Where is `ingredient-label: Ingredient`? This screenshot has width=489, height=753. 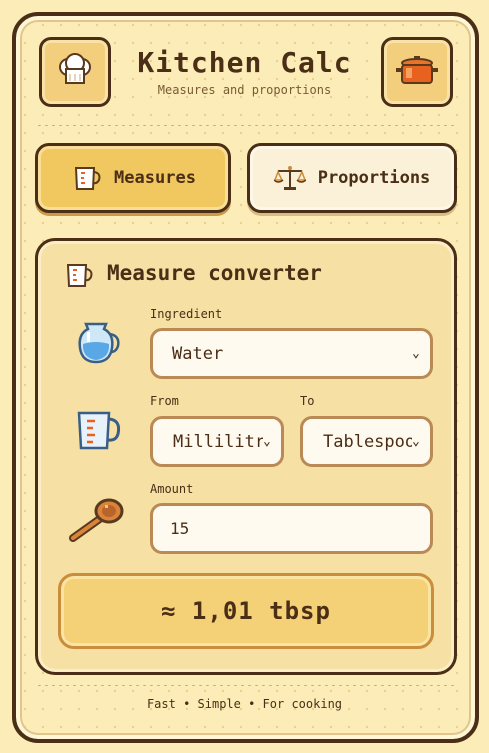 ingredient-label: Ingredient is located at coordinates (186, 314).